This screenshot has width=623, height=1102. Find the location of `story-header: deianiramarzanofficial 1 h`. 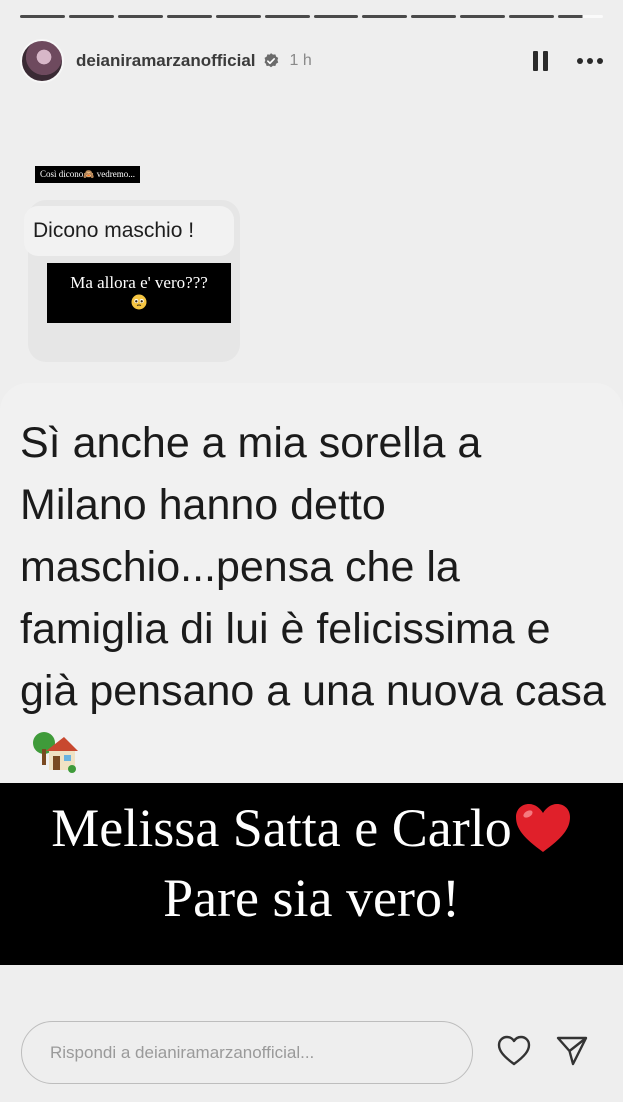

story-header: deianiramarzanofficial 1 h is located at coordinates (311, 61).